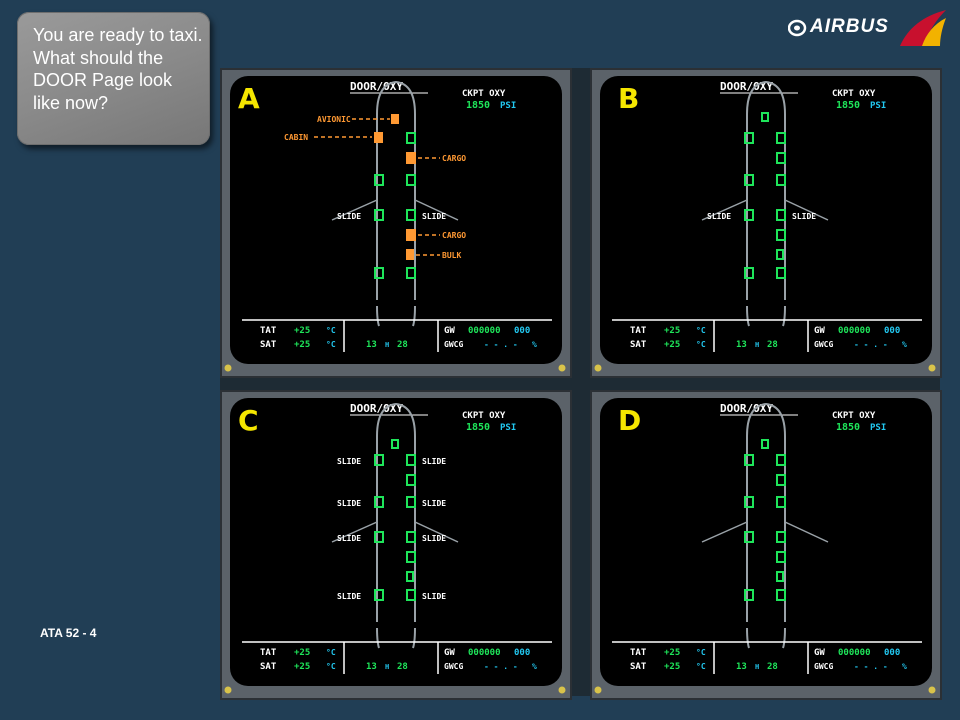 The image size is (960, 720). Describe the element at coordinates (628, 98) in the screenshot. I see `option-letter: B` at that location.